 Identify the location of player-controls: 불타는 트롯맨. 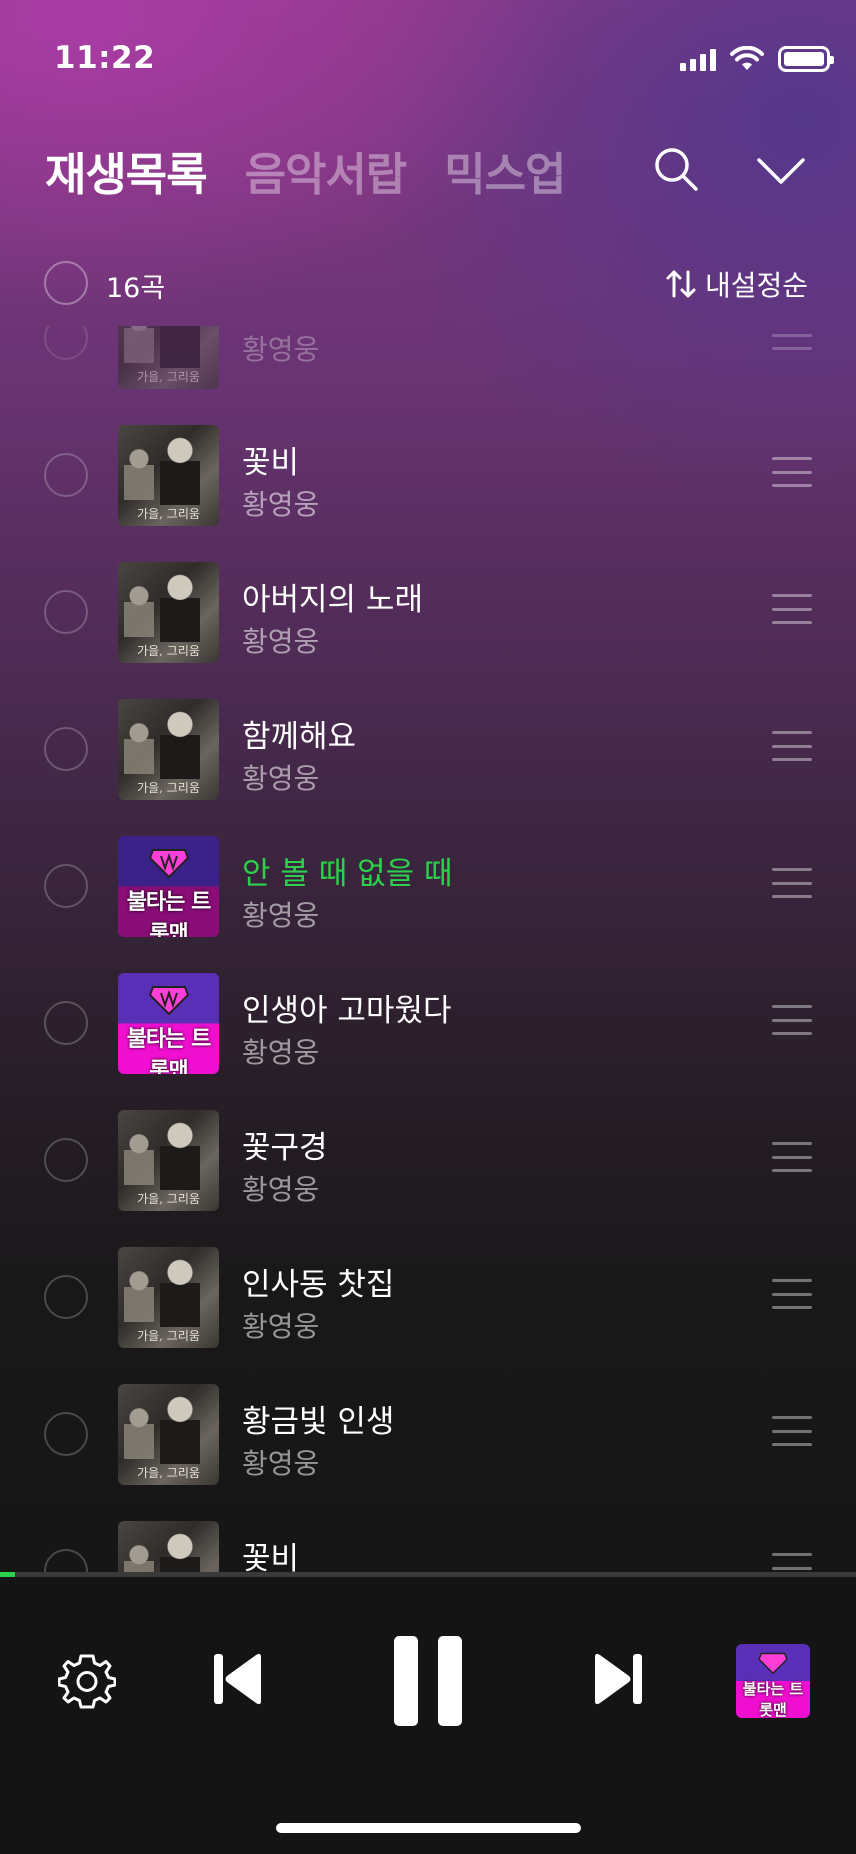
(428, 1715).